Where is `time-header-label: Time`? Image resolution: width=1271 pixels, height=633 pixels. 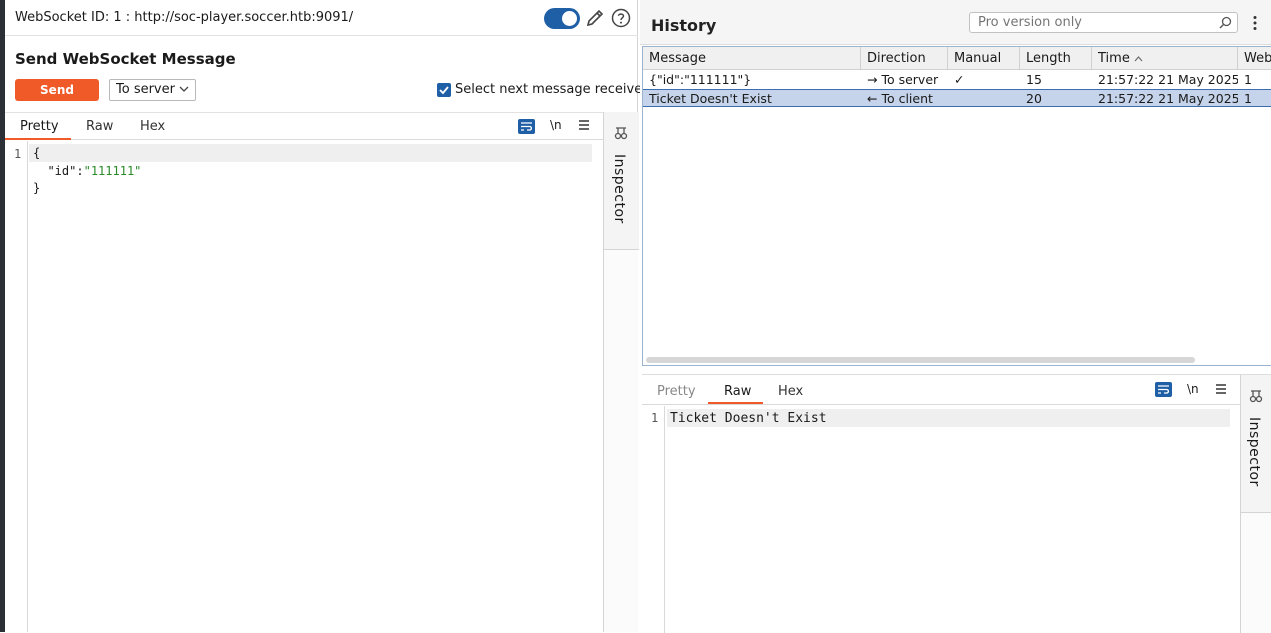 time-header-label: Time is located at coordinates (1114, 58).